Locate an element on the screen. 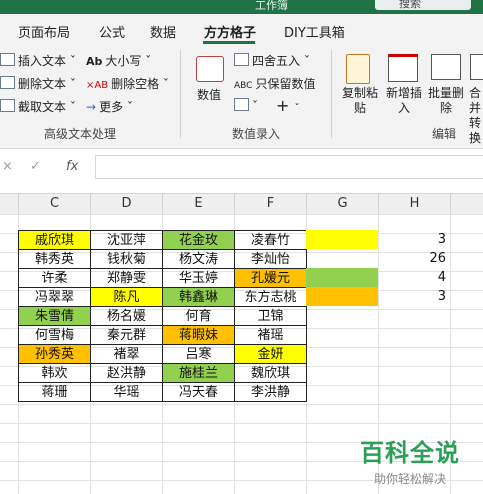 This screenshot has width=483, height=494. name-cell: 施桂兰 is located at coordinates (198, 372).